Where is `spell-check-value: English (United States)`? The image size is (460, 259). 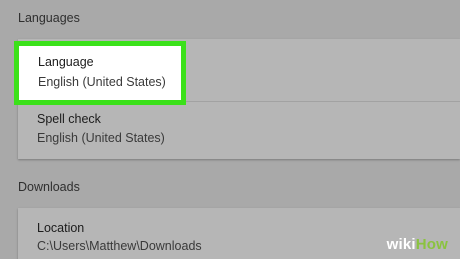
spell-check-value: English (United States) is located at coordinates (101, 138).